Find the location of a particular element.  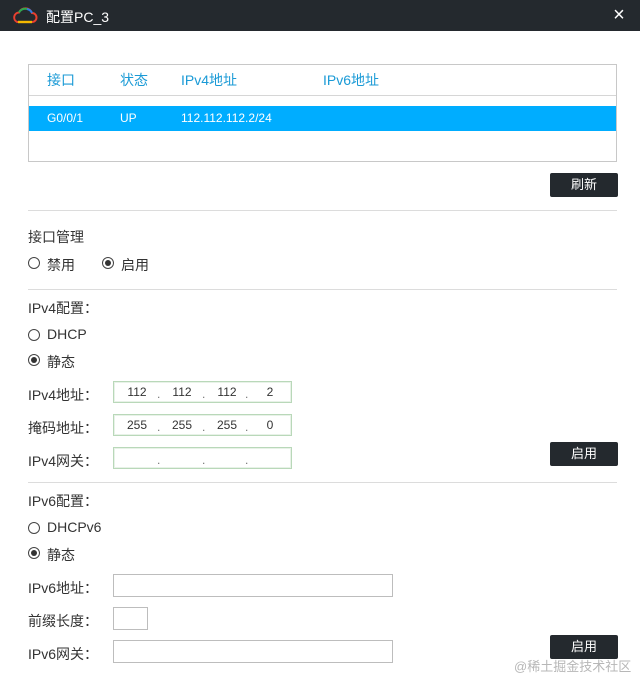

cell-interface-name: G0/0/1 is located at coordinates (65, 118).